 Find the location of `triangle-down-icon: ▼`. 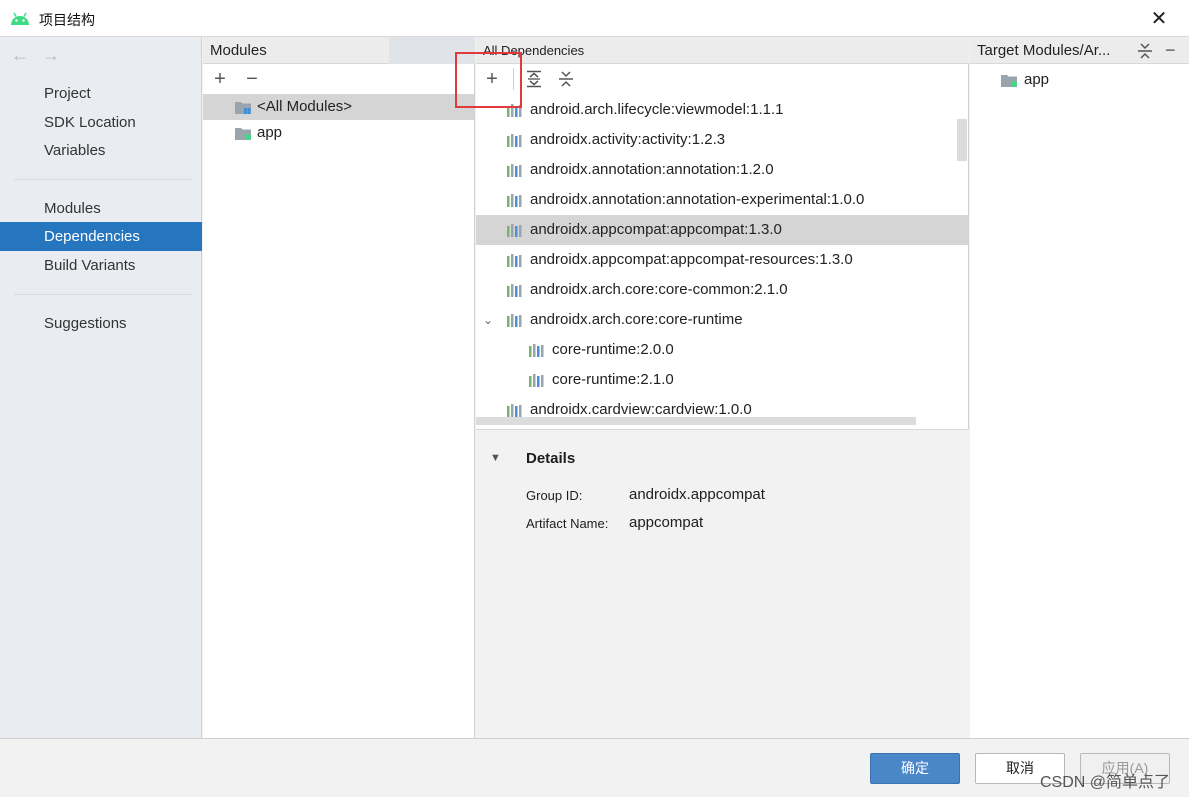

triangle-down-icon: ▼ is located at coordinates (495, 458).